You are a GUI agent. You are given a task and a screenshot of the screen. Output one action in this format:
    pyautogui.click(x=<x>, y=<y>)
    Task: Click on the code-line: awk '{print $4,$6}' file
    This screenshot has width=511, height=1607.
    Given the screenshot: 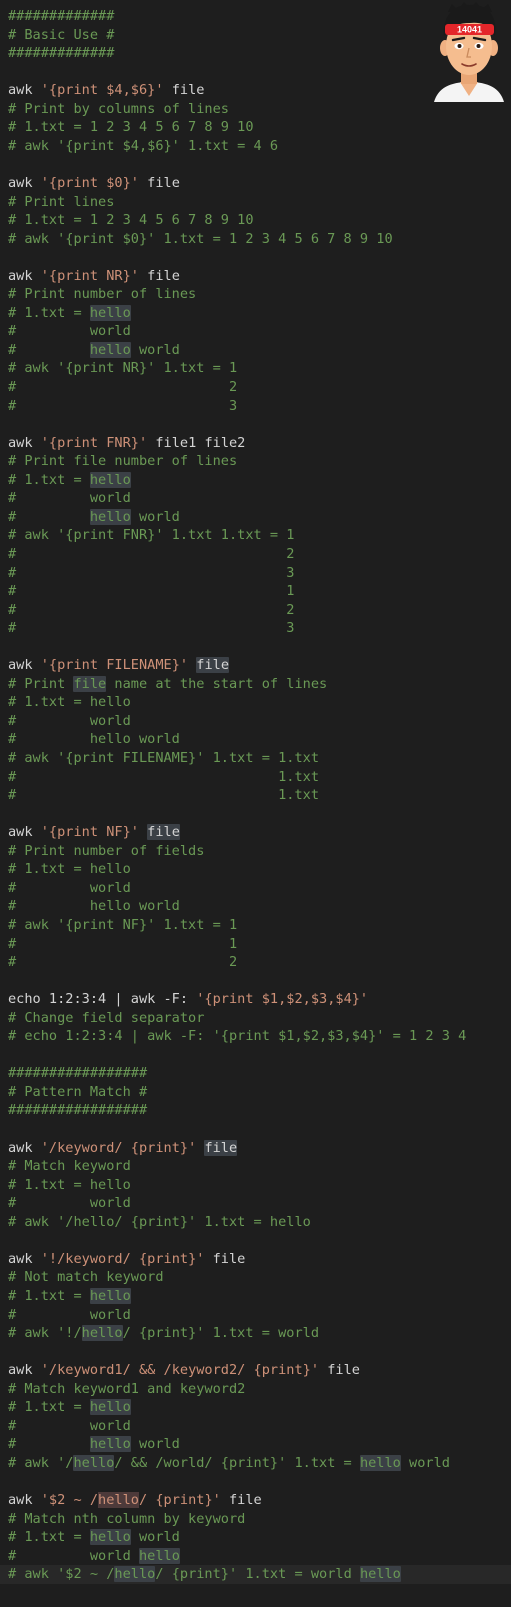 What is the action you would take?
    pyautogui.click(x=106, y=90)
    